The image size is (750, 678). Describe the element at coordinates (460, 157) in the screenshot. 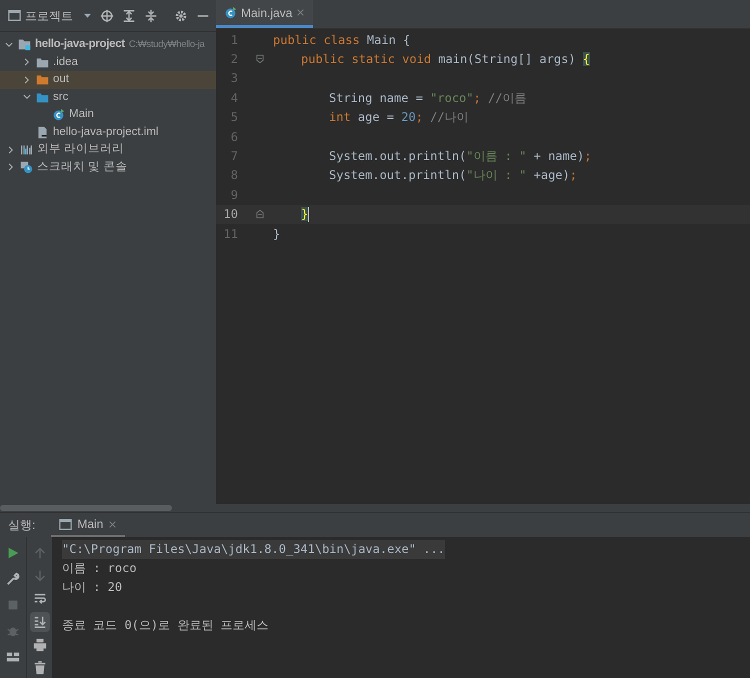

I see `code-line: System.out.println("이름 : " + name);` at that location.